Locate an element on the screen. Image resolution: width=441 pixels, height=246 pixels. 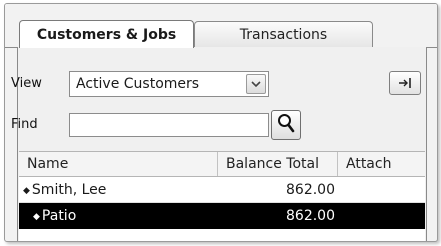
collapse-panel-button is located at coordinates (405, 83).